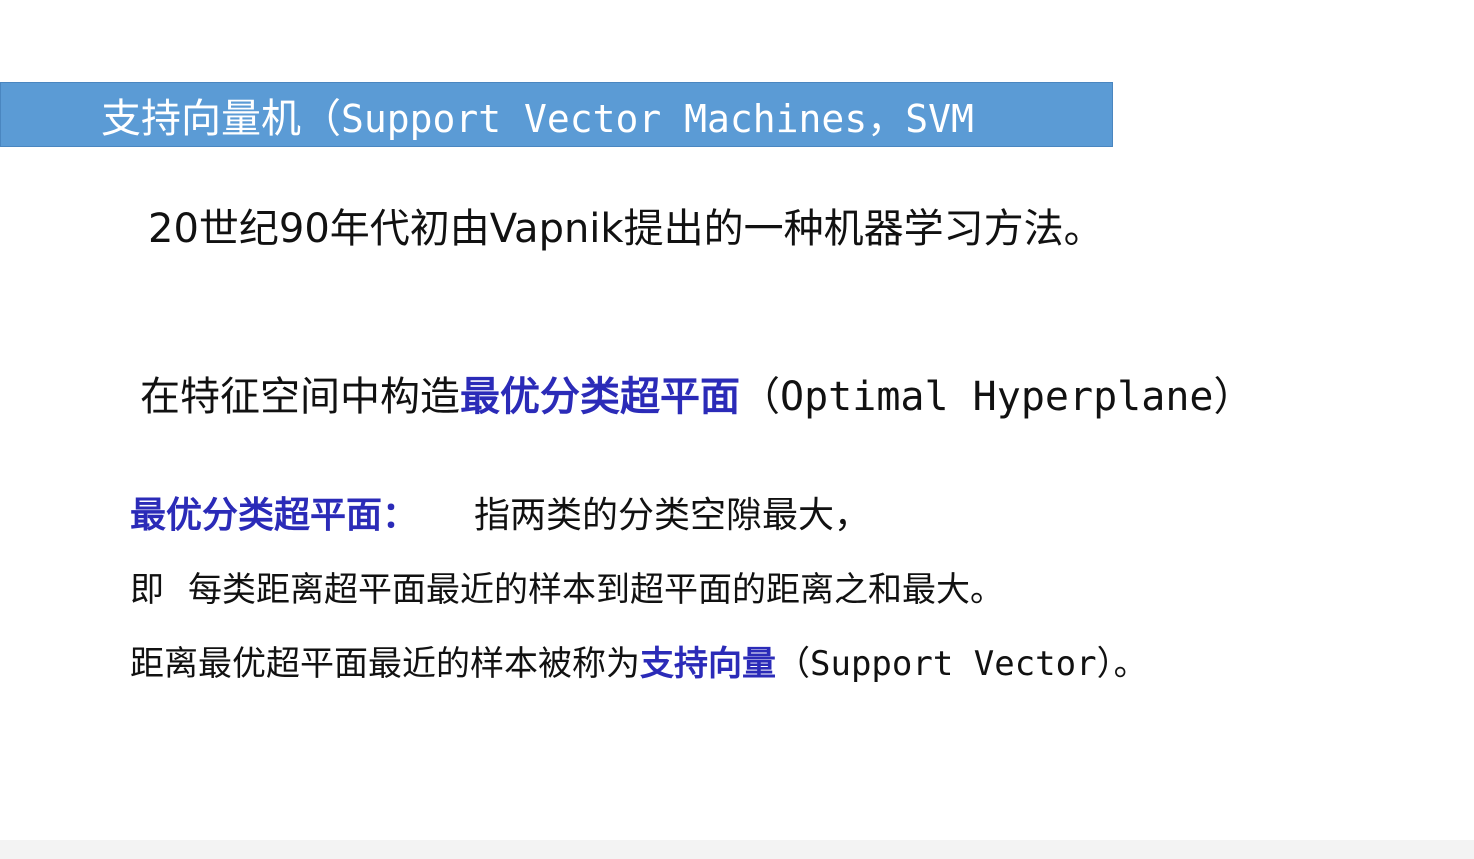 Image resolution: width=1474 pixels, height=859 pixels. What do you see at coordinates (953, 664) in the screenshot?
I see `sv-en: Support Vector` at bounding box center [953, 664].